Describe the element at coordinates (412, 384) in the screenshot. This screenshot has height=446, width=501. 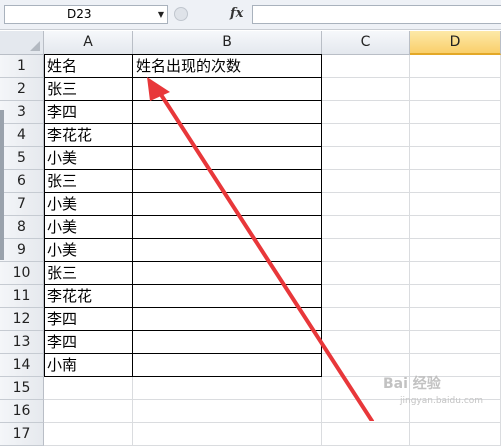
I see `watermark-logo: Bai 经验` at that location.